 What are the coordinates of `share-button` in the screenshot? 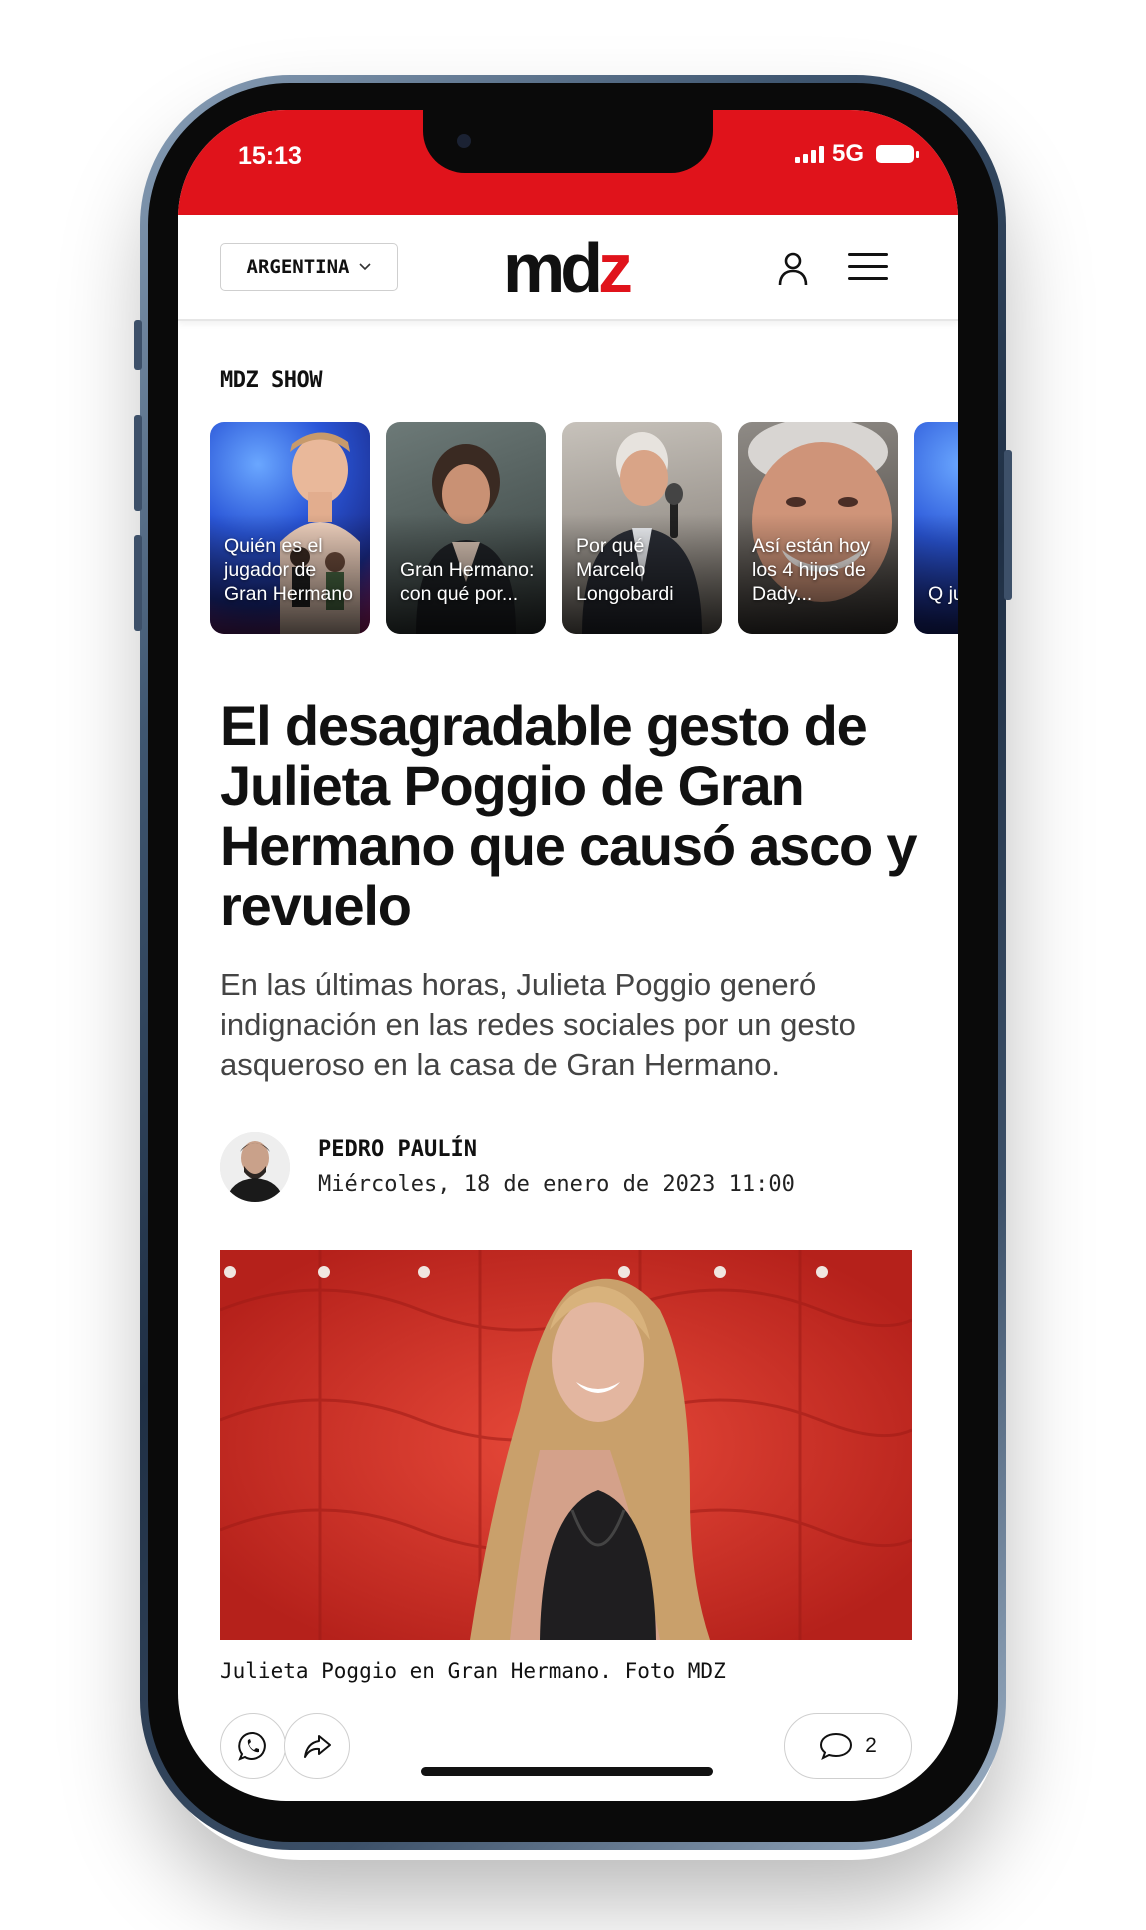 It's located at (317, 1746).